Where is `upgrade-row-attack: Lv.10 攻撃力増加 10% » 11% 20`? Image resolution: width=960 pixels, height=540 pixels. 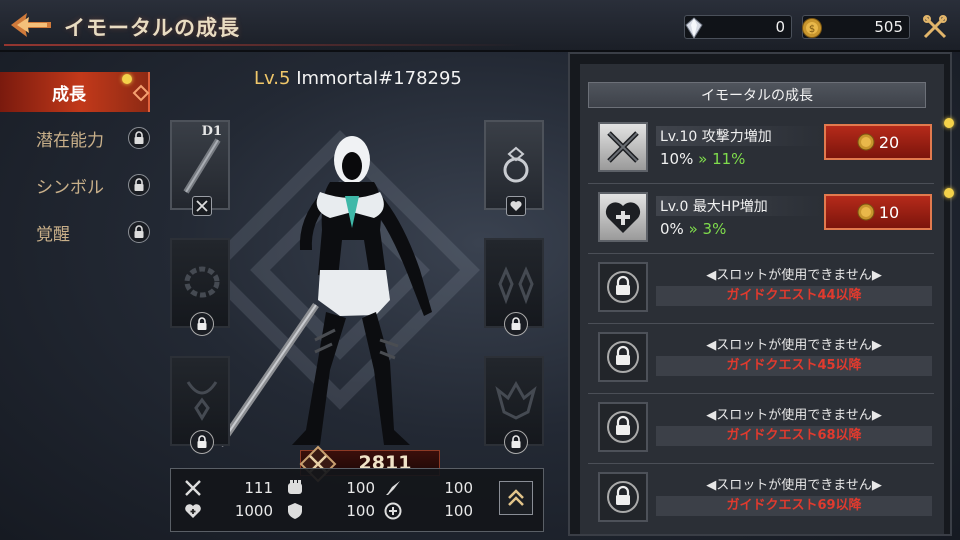 upgrade-row-attack: Lv.10 攻撃力増加 10% » 11% 20 is located at coordinates (771, 151).